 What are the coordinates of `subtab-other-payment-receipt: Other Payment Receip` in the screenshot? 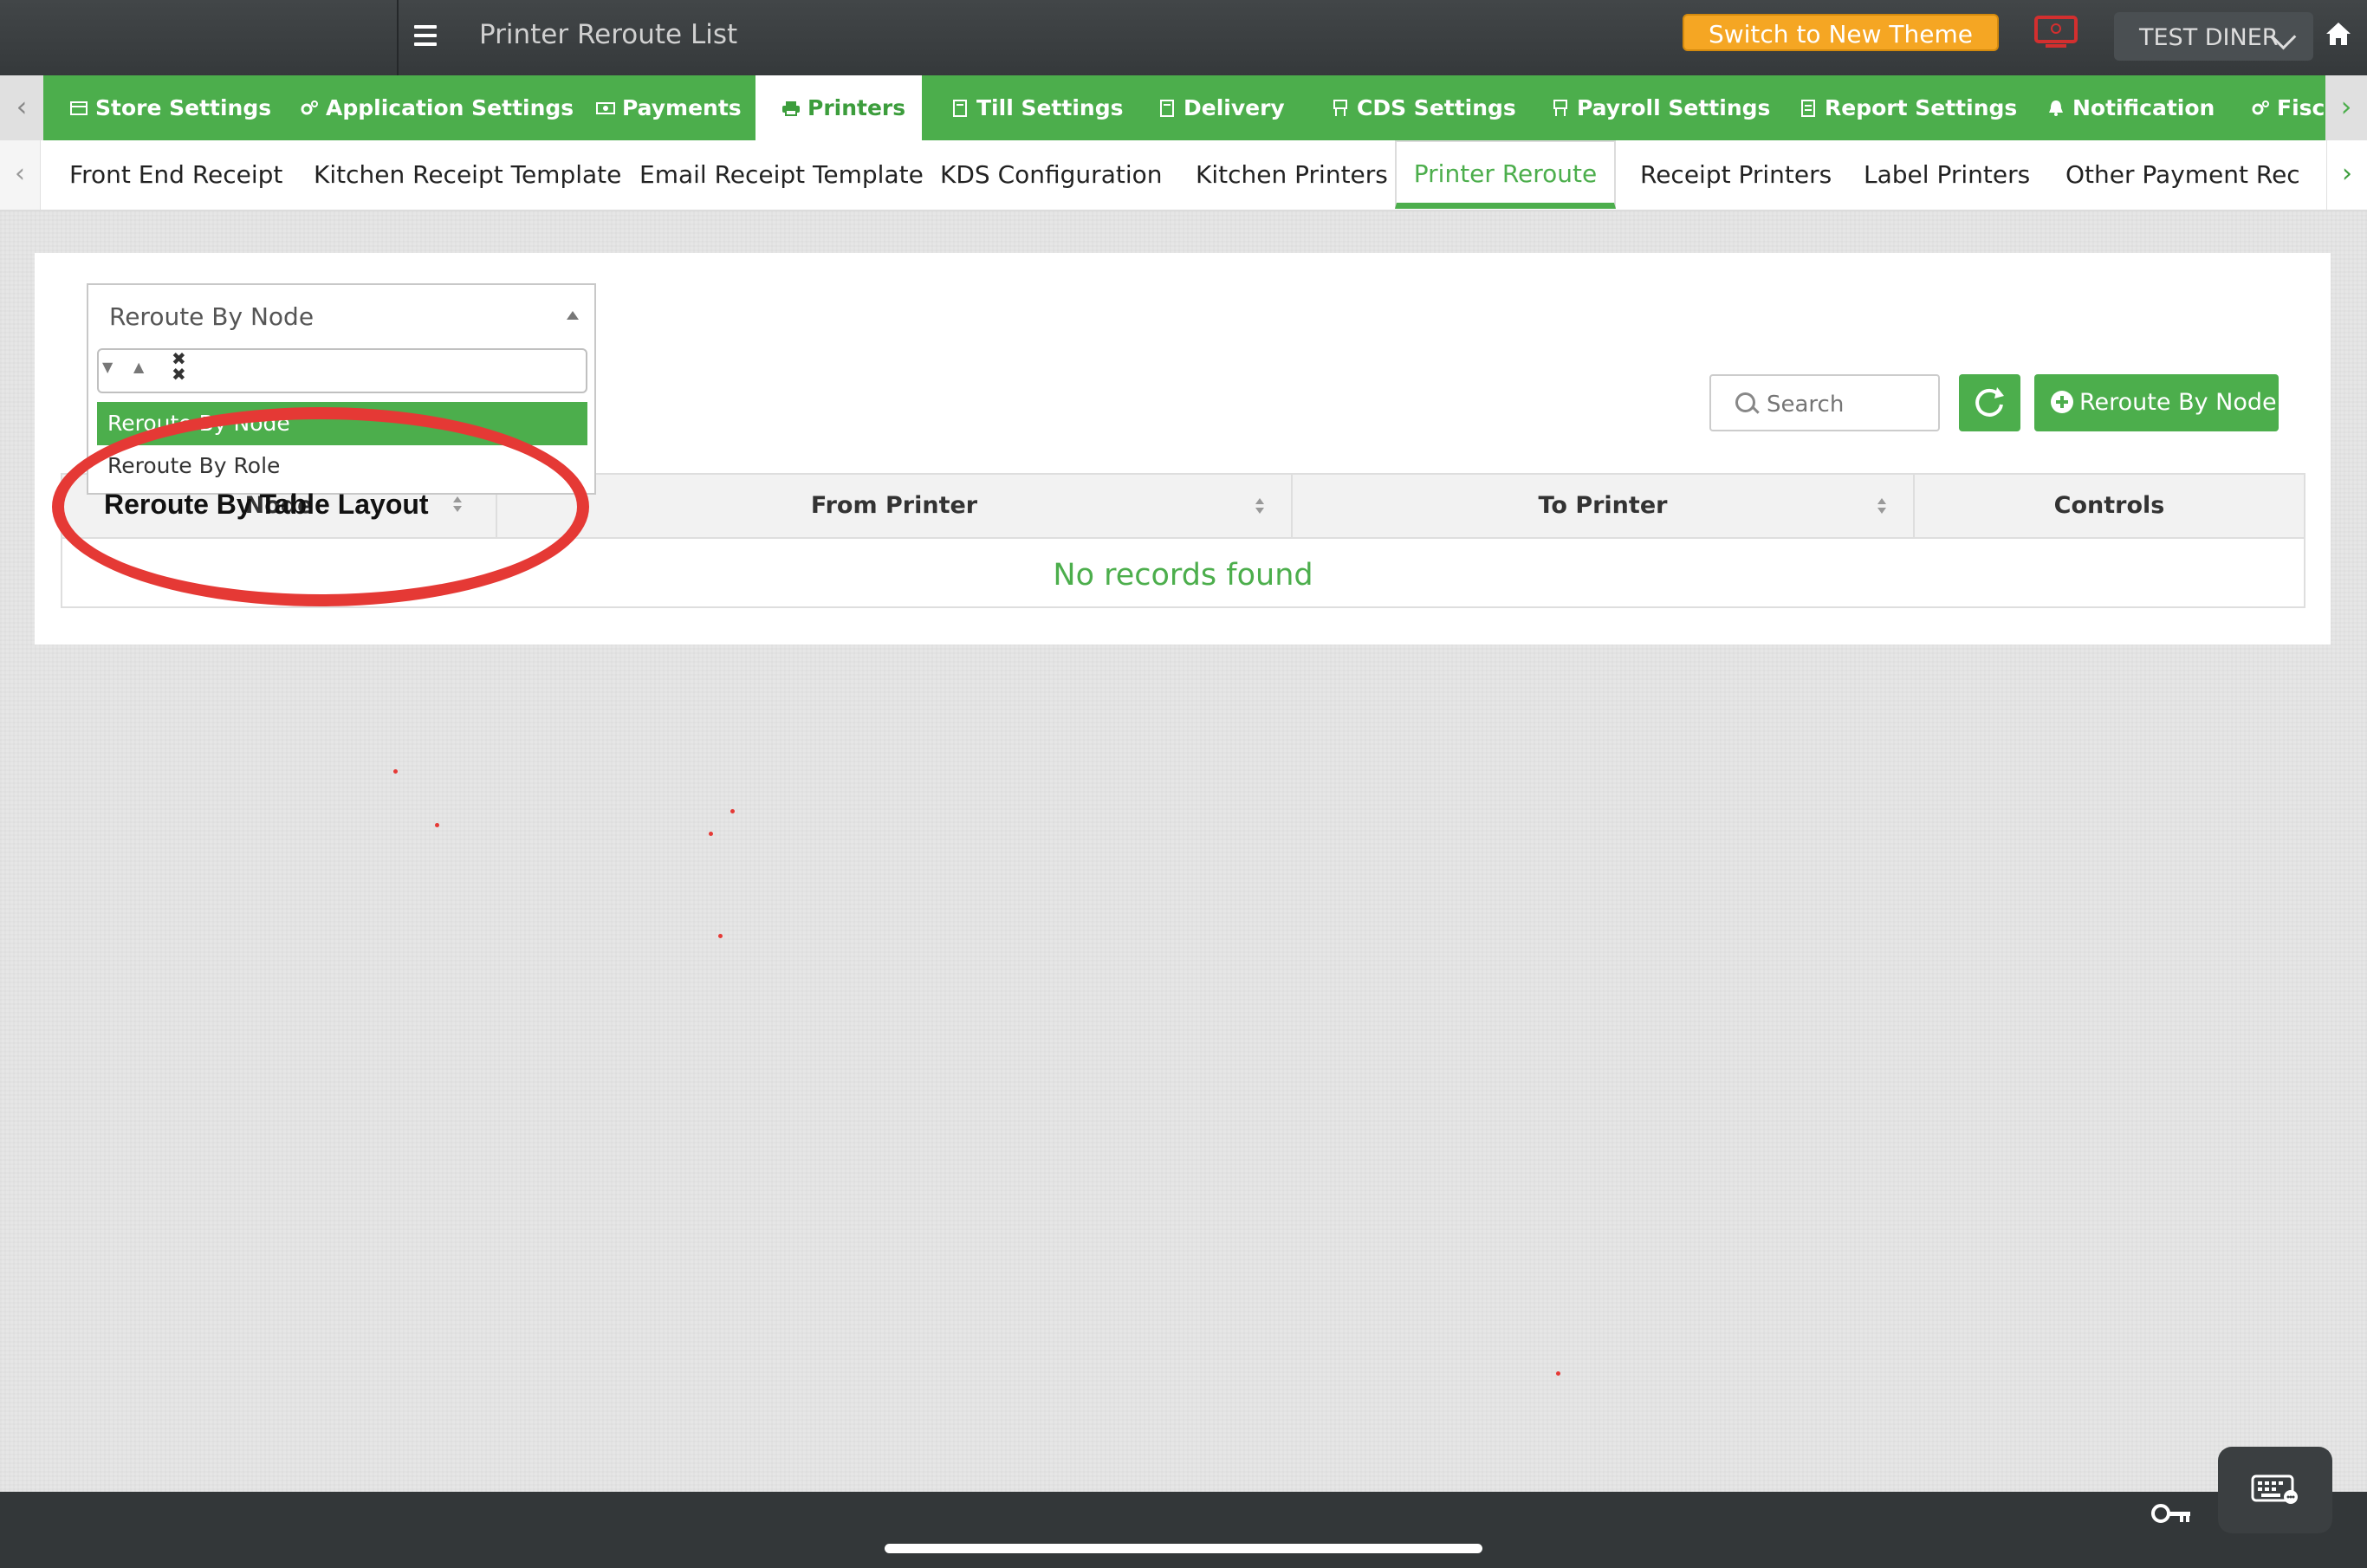 It's located at (2182, 175).